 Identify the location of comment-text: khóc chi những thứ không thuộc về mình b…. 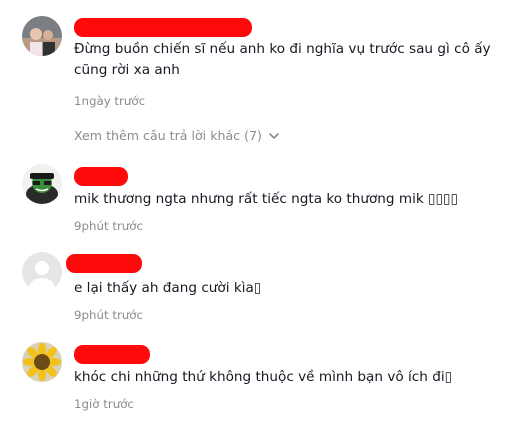
(263, 377).